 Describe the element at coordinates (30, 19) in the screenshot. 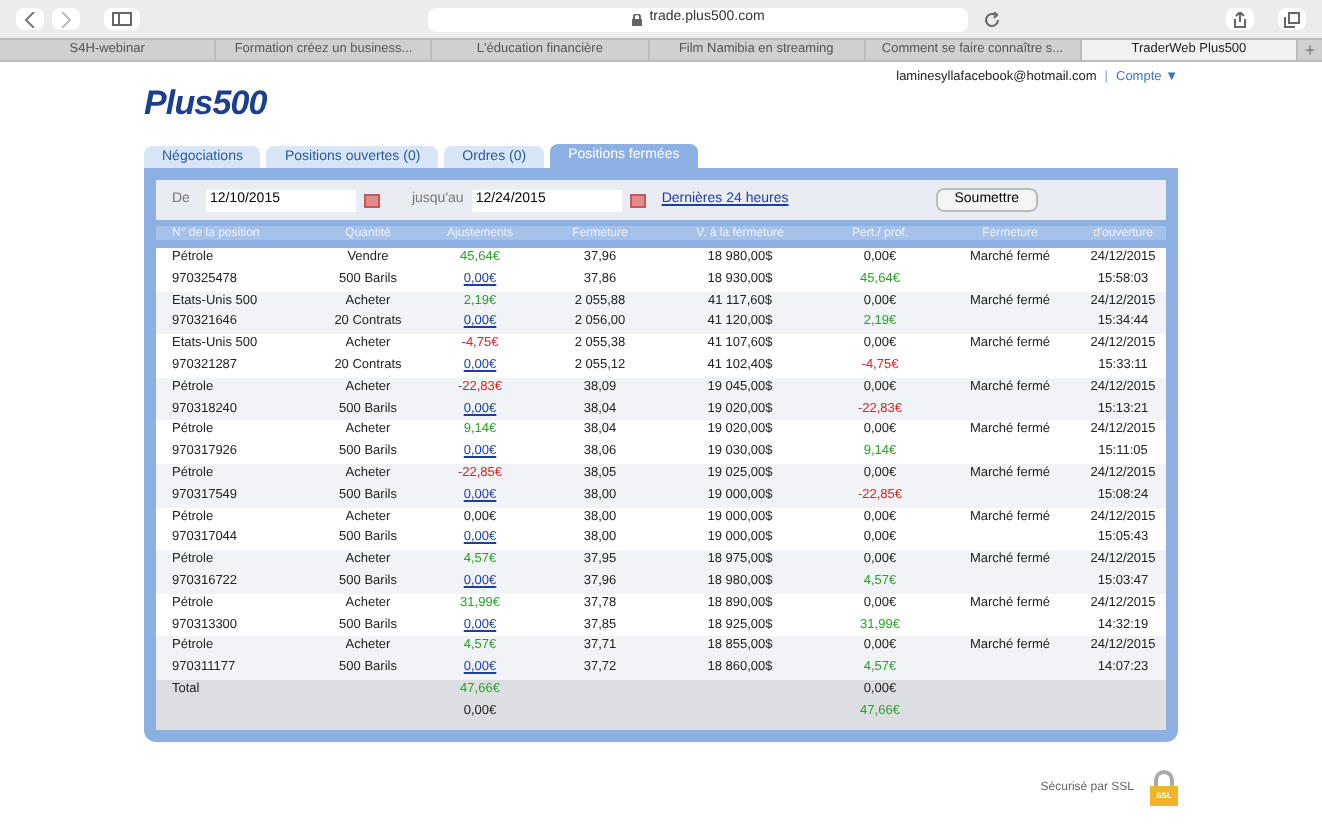

I see `back-icon` at that location.